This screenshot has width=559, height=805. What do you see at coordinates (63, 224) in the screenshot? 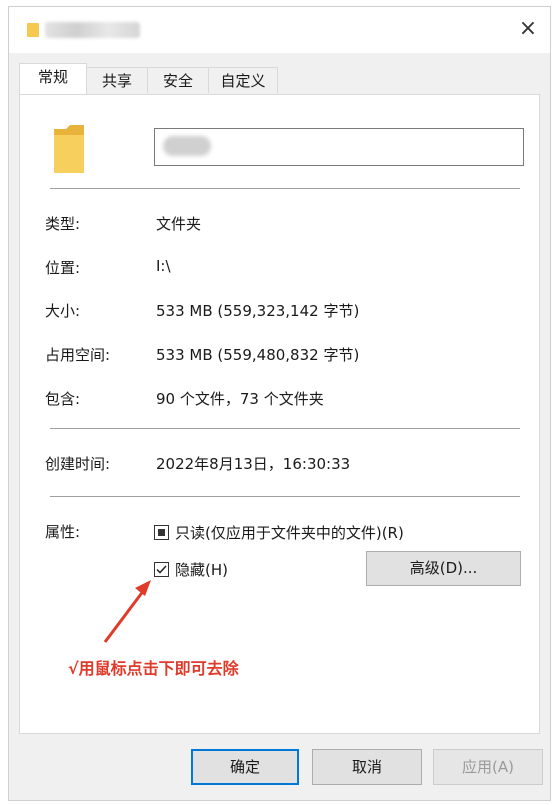
I see `type-label: 类型:` at bounding box center [63, 224].